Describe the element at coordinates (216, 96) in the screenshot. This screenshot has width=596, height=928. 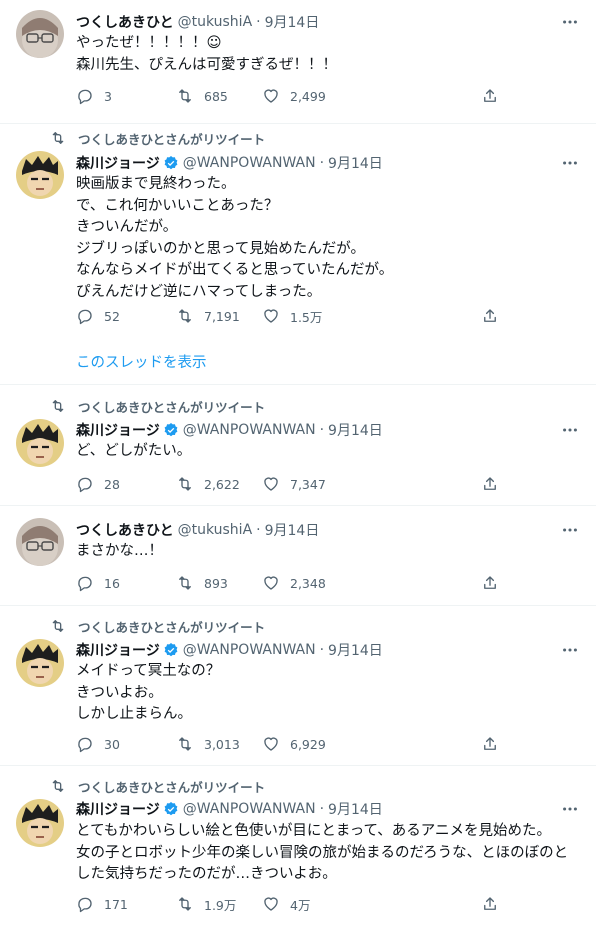
I see `retweet-count: 685` at that location.